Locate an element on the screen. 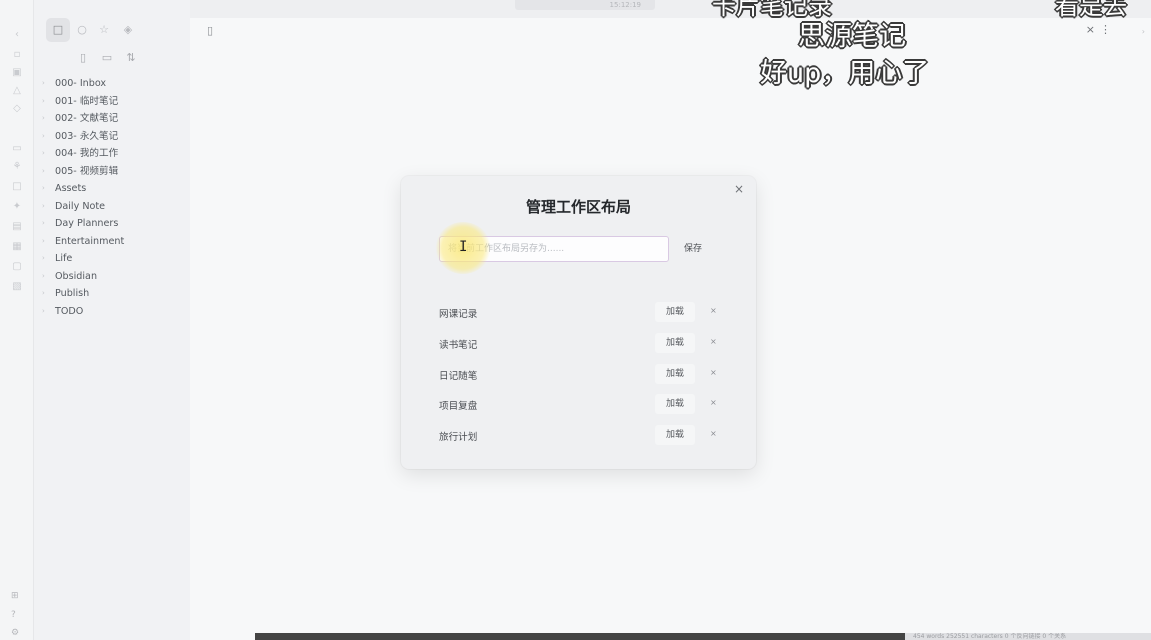 The width and height of the screenshot is (1151, 640). folder-item: › Entertainment is located at coordinates (112, 242).